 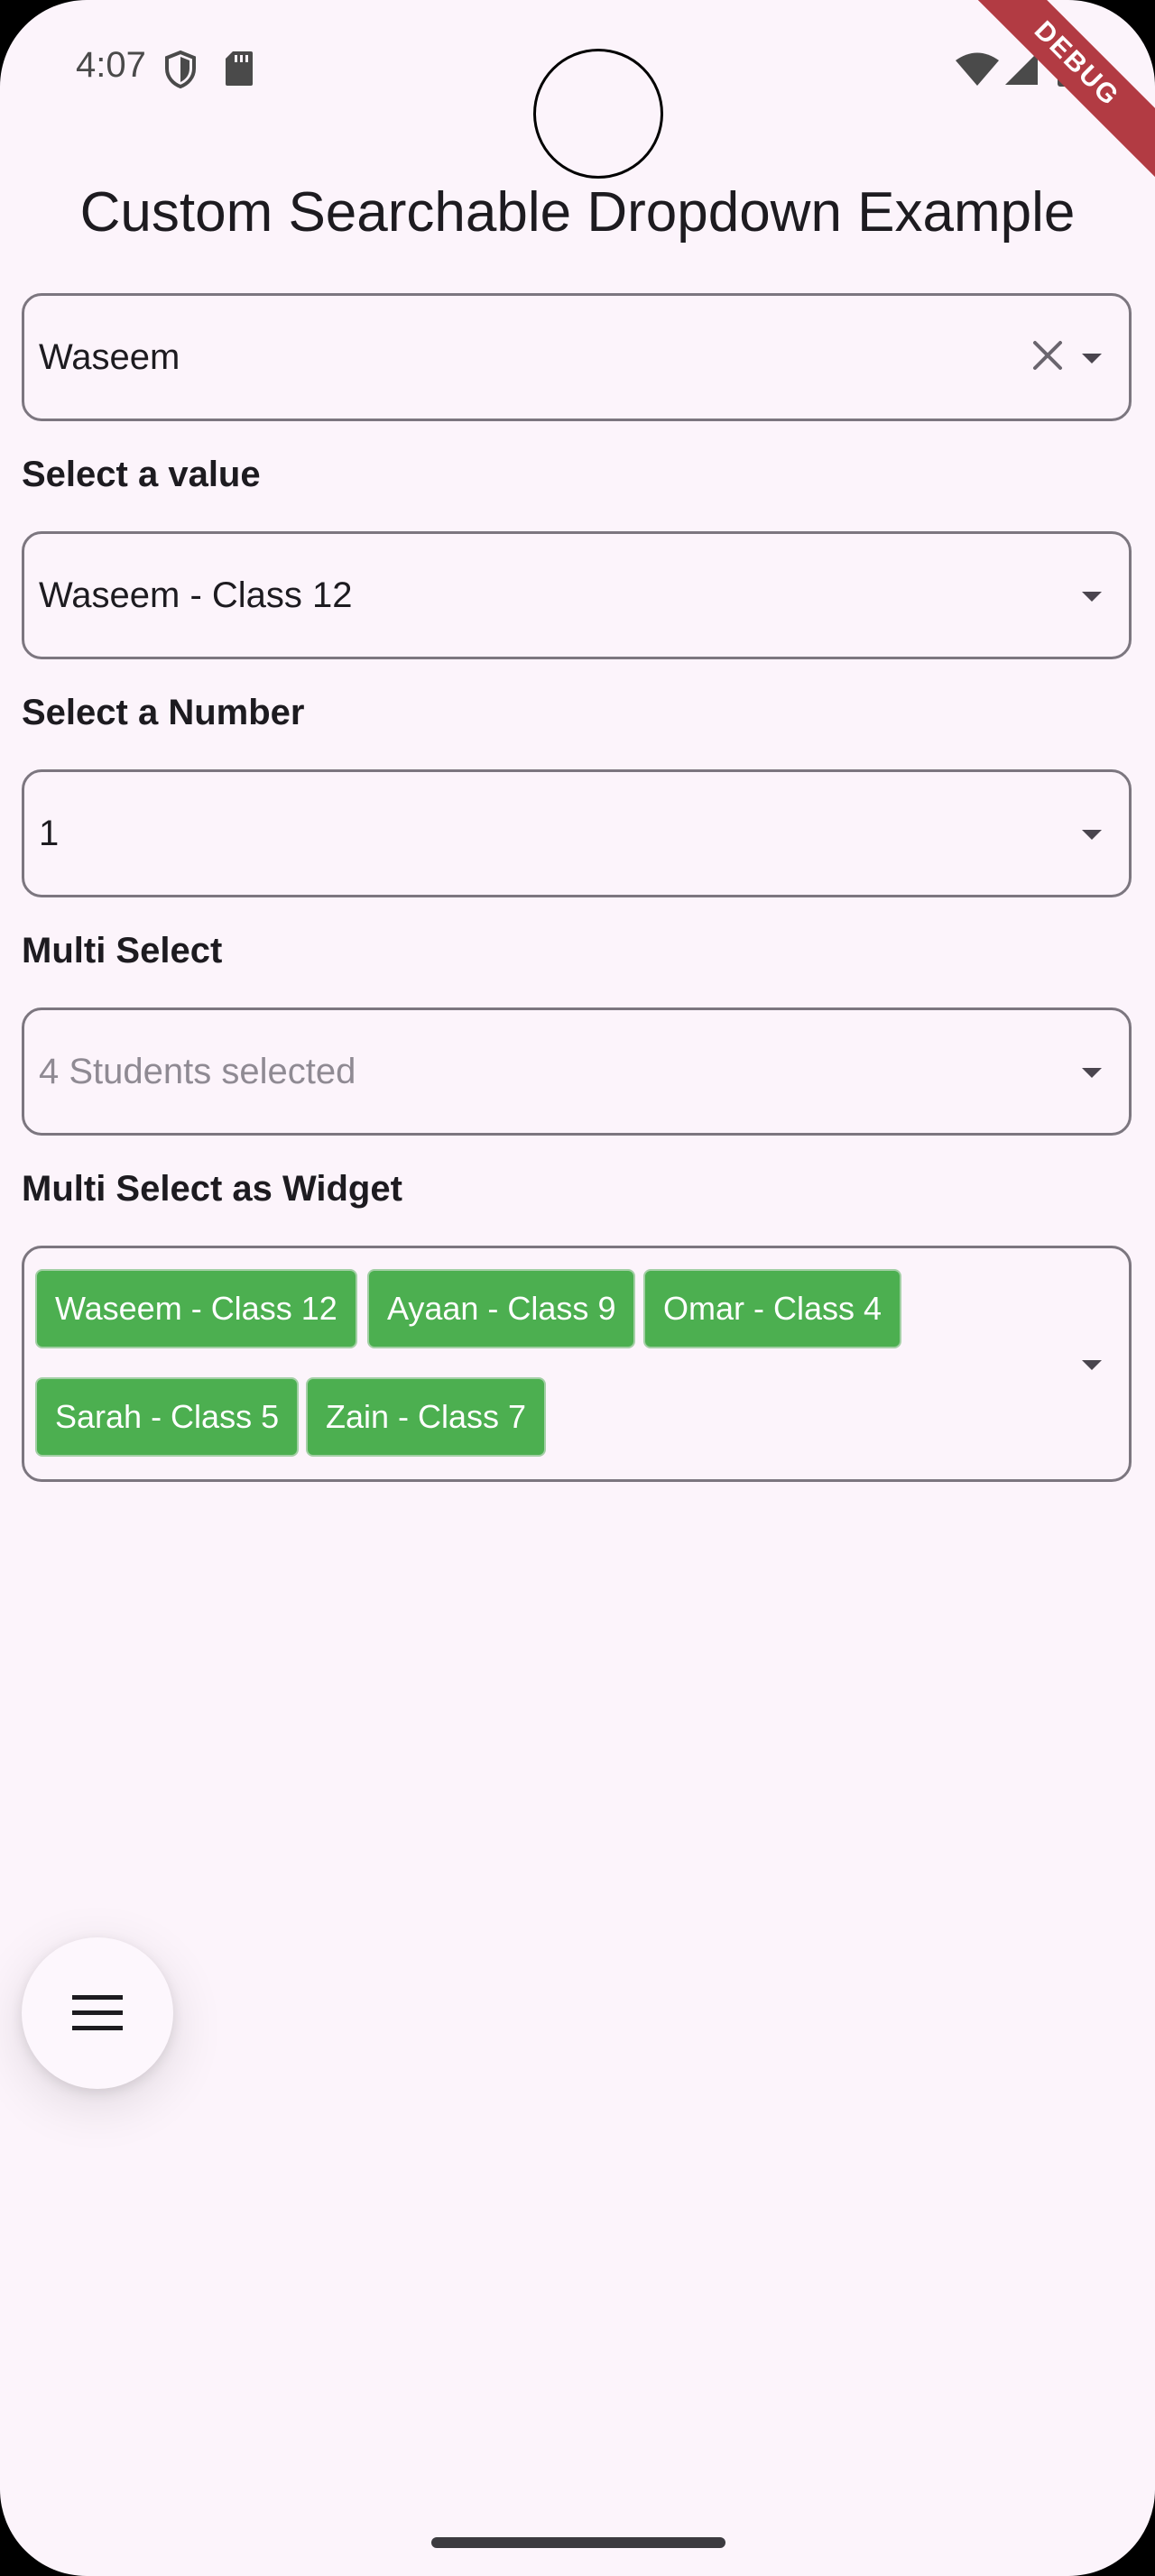 What do you see at coordinates (598, 114) in the screenshot?
I see `camera-cutout` at bounding box center [598, 114].